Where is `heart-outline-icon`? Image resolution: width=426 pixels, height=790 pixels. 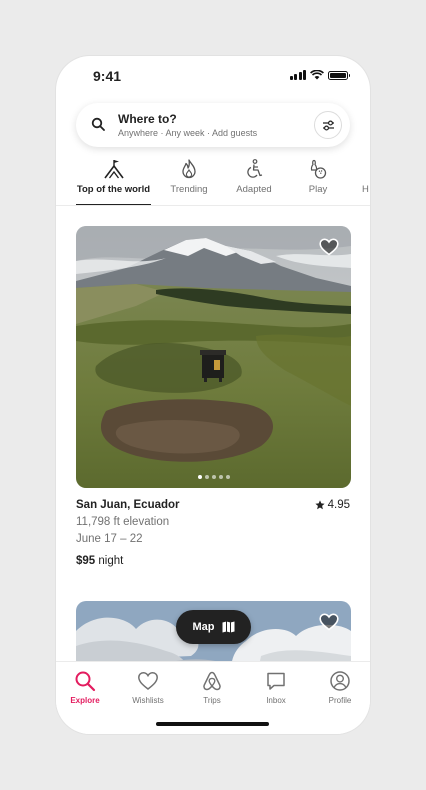
heart-outline-icon is located at coordinates (148, 680).